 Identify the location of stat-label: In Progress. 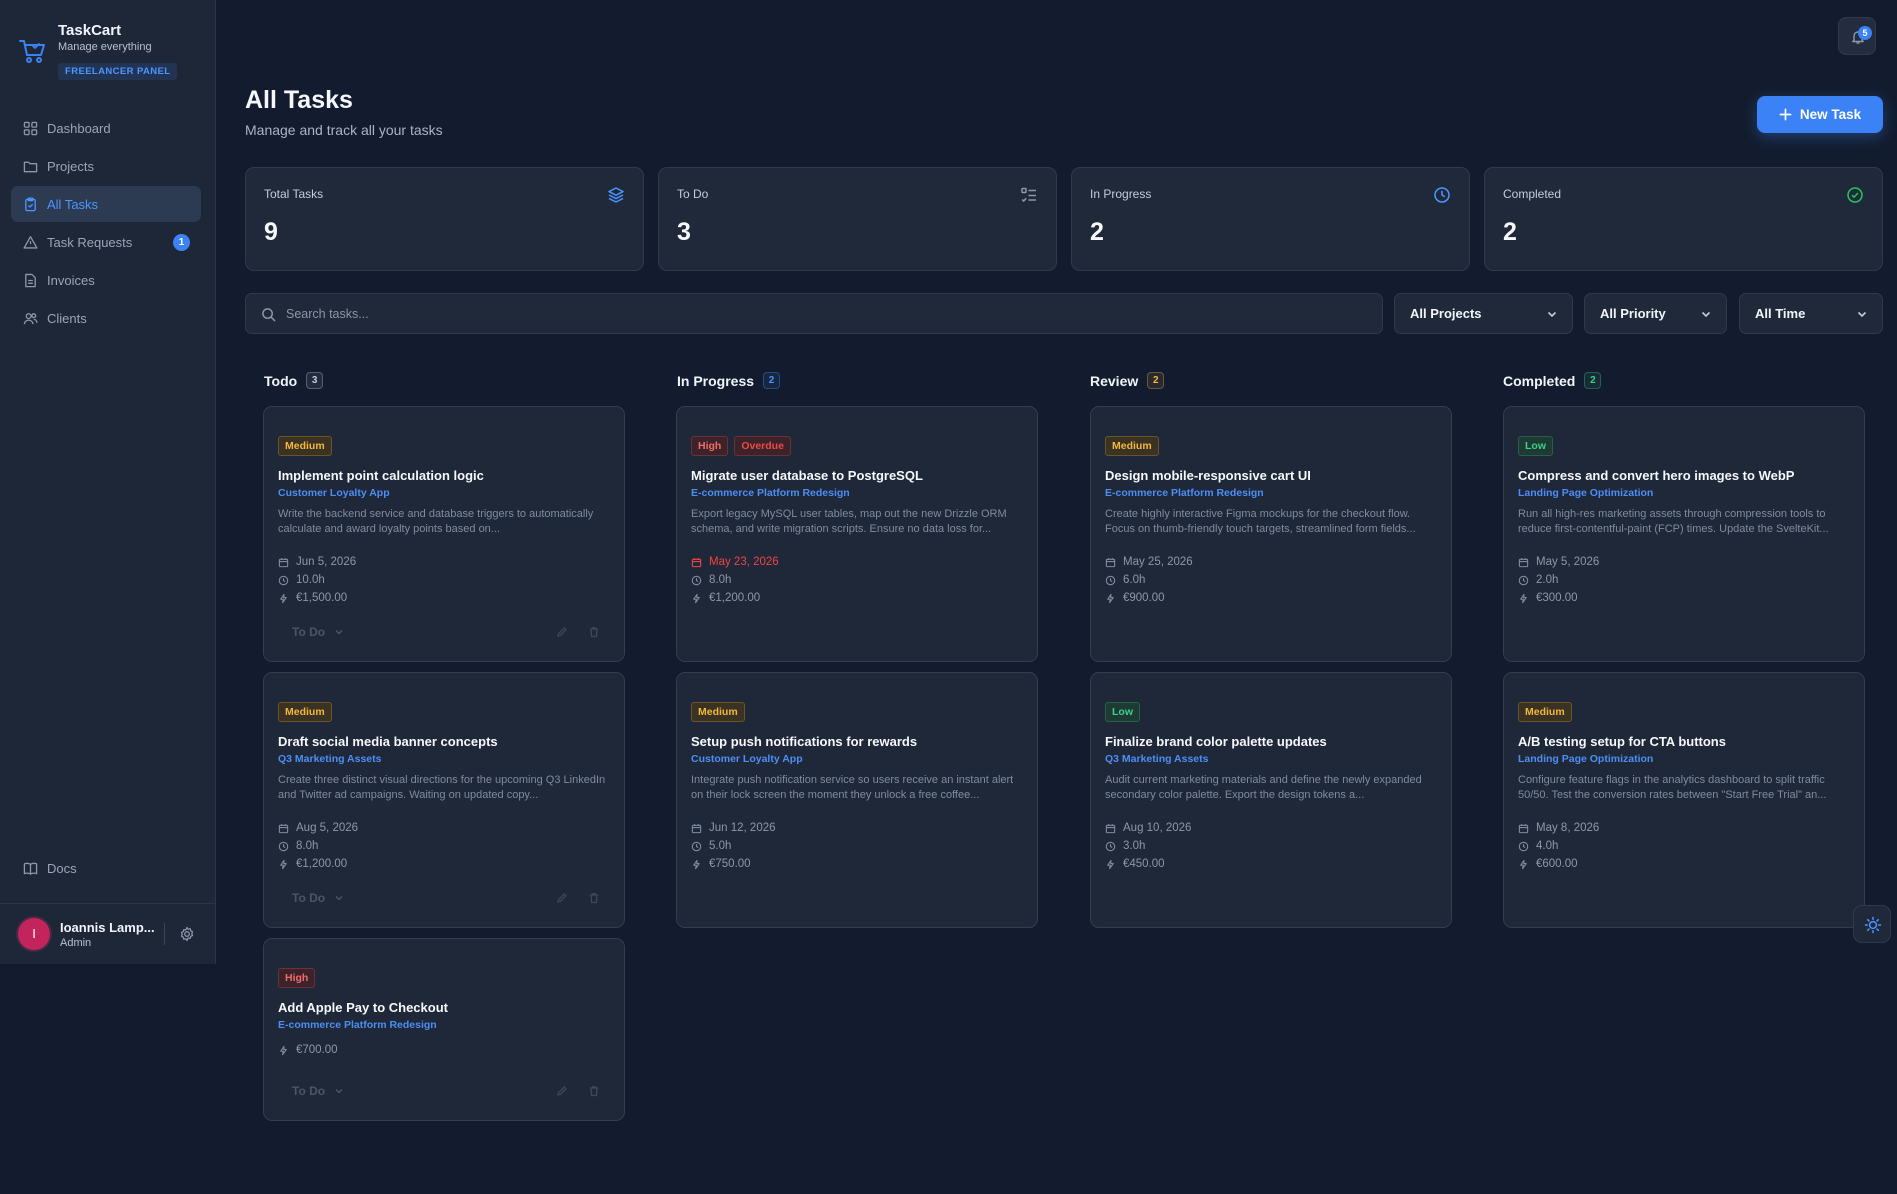
(1121, 194).